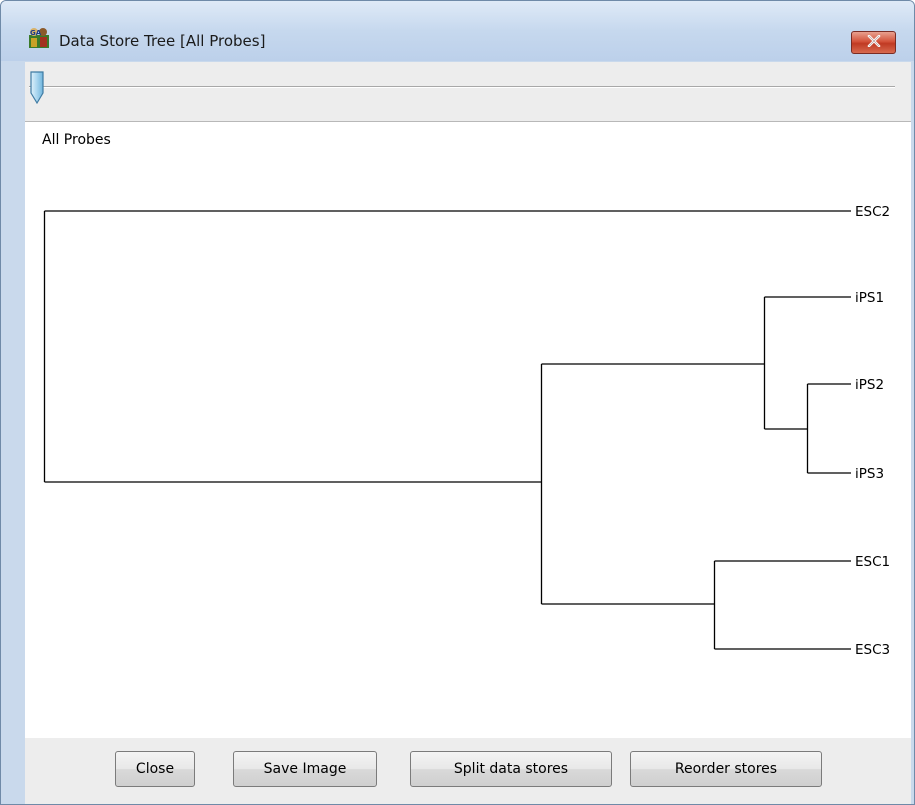  I want to click on close-button-label: Close, so click(155, 769).